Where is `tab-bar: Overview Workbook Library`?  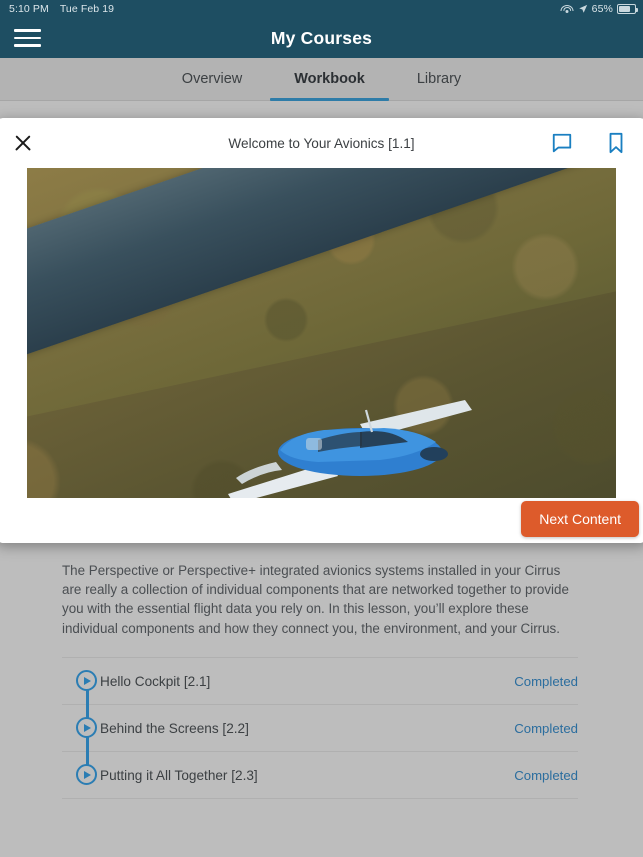
tab-bar: Overview Workbook Library is located at coordinates (321, 79).